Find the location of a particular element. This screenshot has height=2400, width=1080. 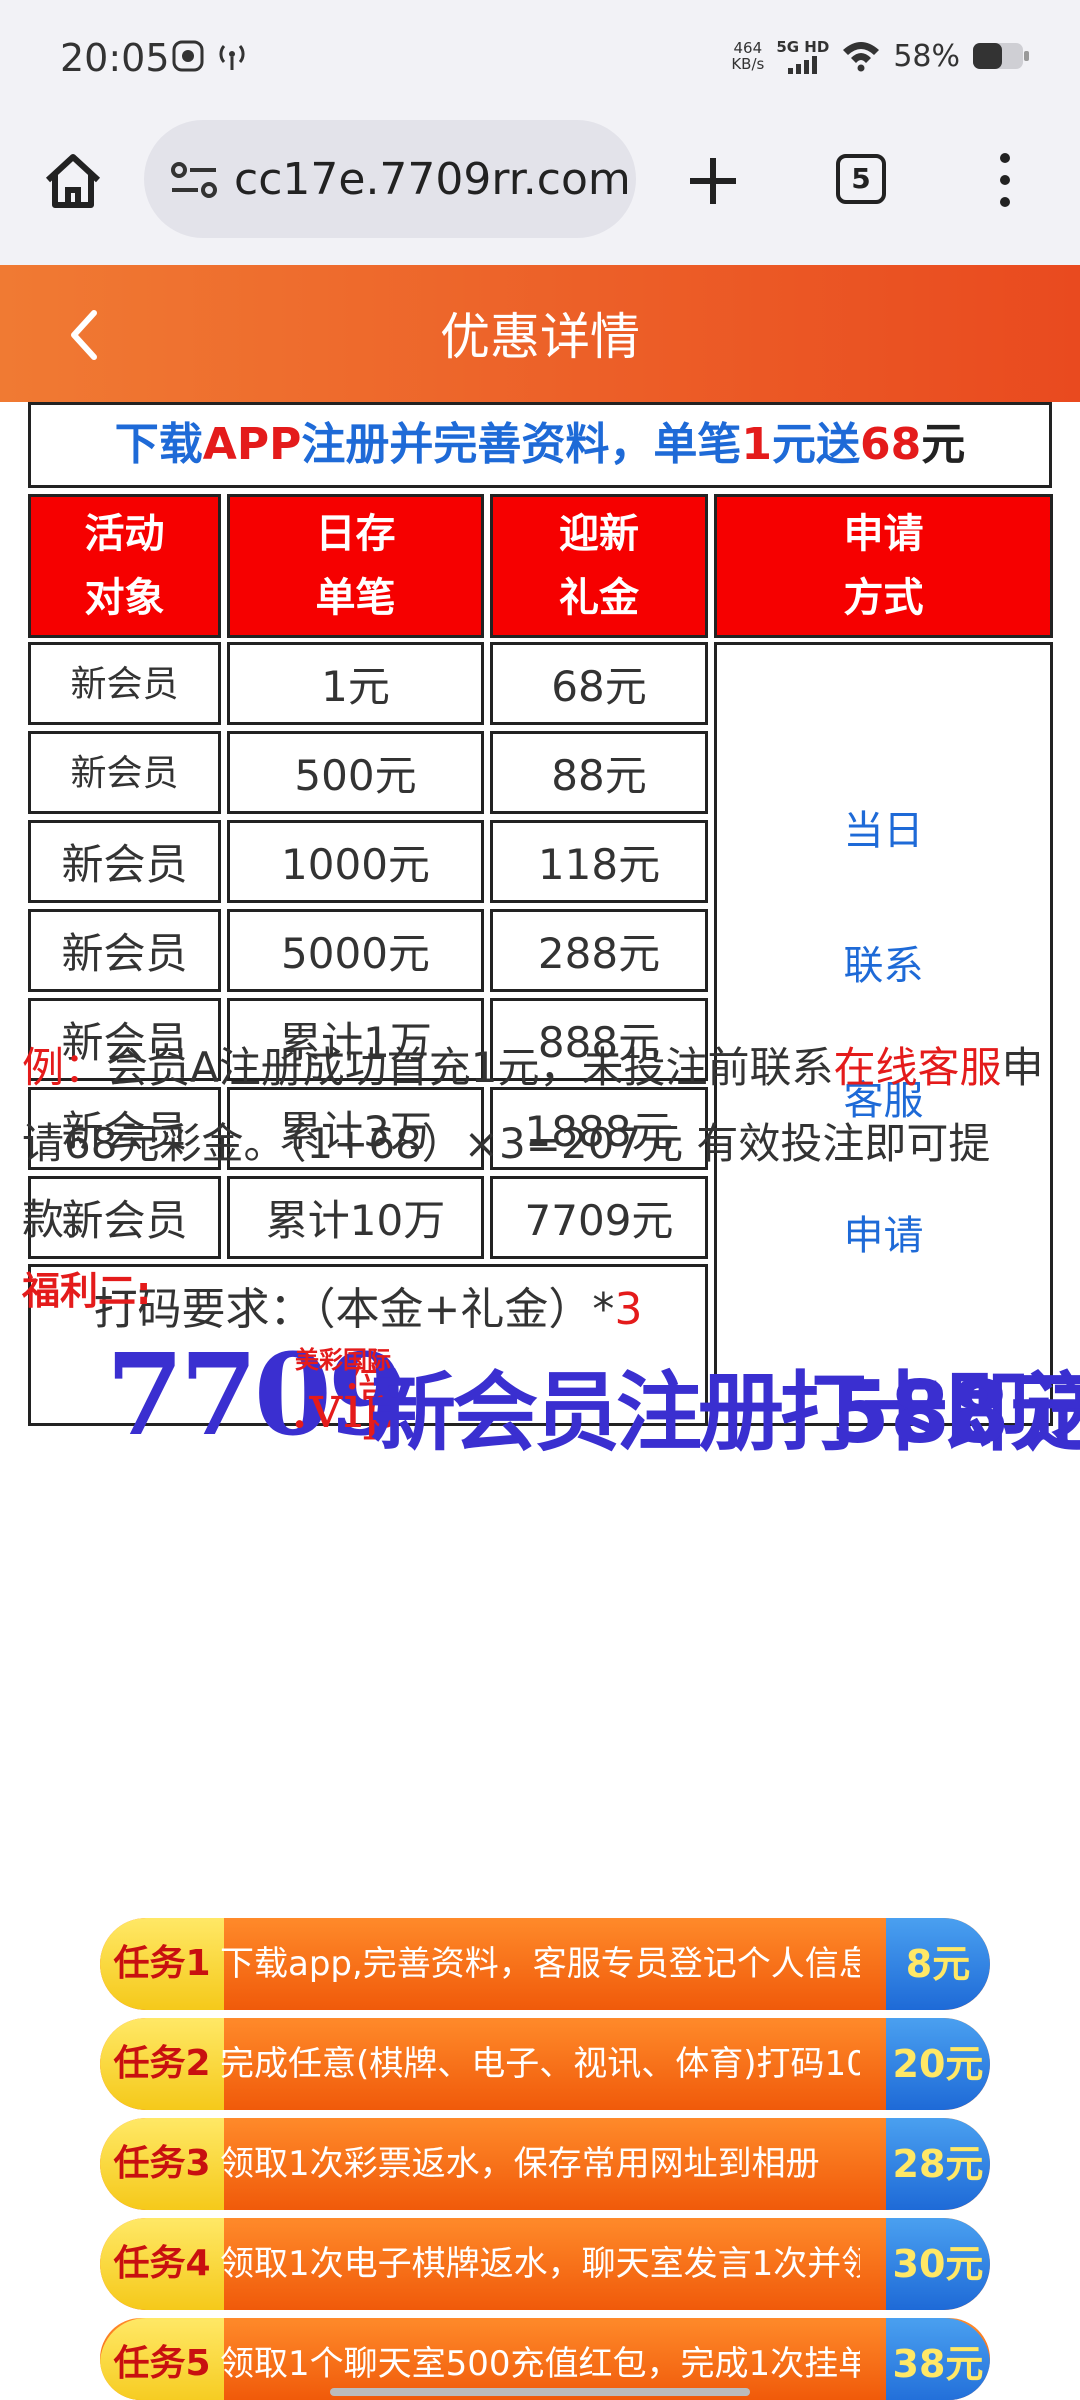

table-cell: 1000元 is located at coordinates (355, 861).